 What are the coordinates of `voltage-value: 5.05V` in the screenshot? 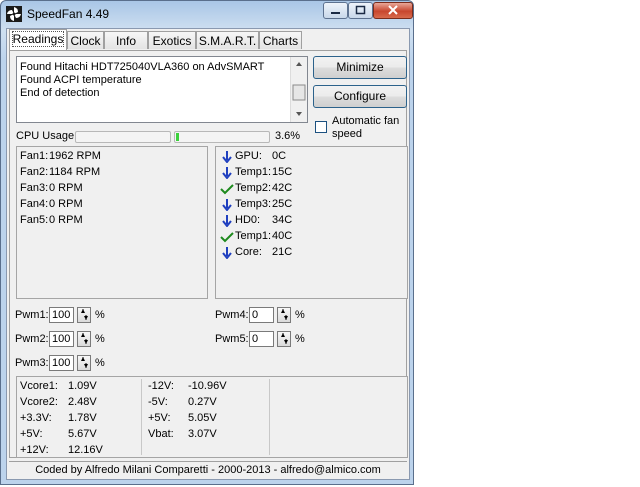 It's located at (202, 418).